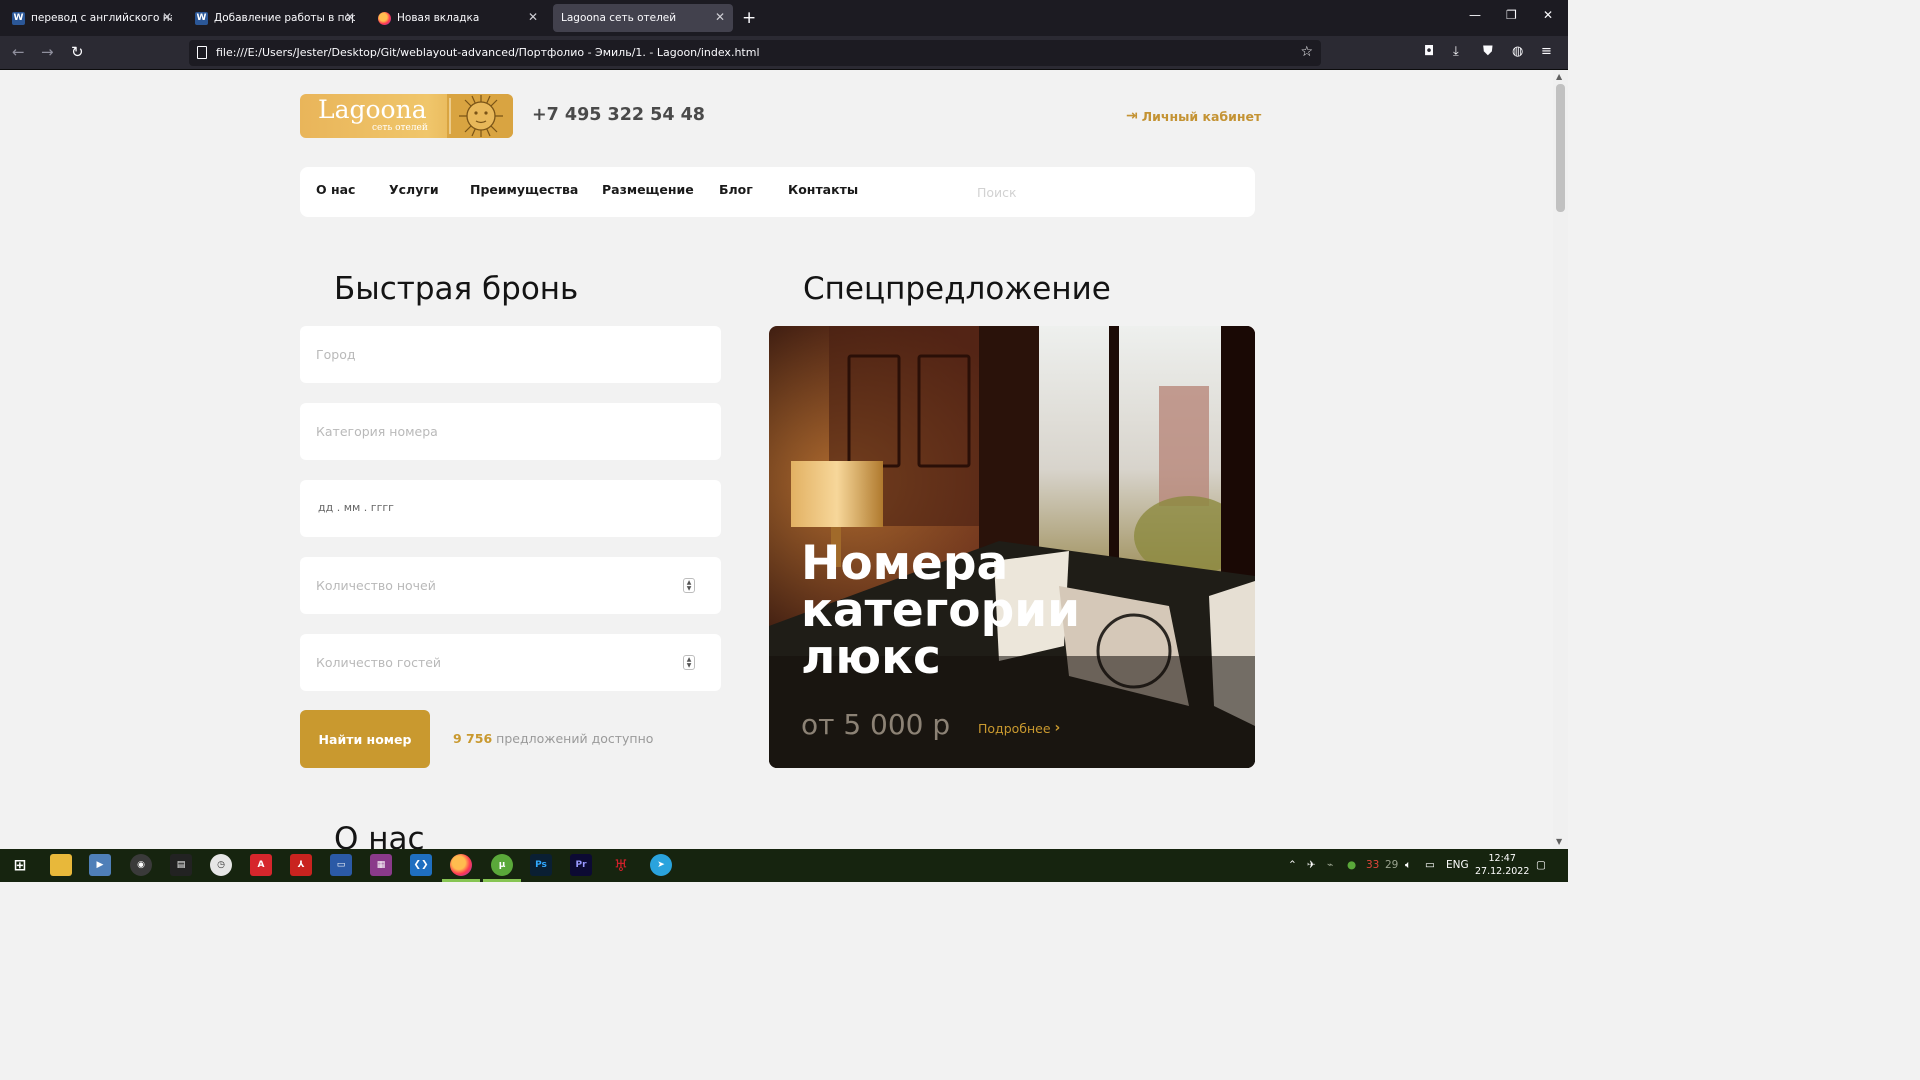 The height and width of the screenshot is (1080, 1920). What do you see at coordinates (414, 189) in the screenshot?
I see `nav-item-services: Услуги` at bounding box center [414, 189].